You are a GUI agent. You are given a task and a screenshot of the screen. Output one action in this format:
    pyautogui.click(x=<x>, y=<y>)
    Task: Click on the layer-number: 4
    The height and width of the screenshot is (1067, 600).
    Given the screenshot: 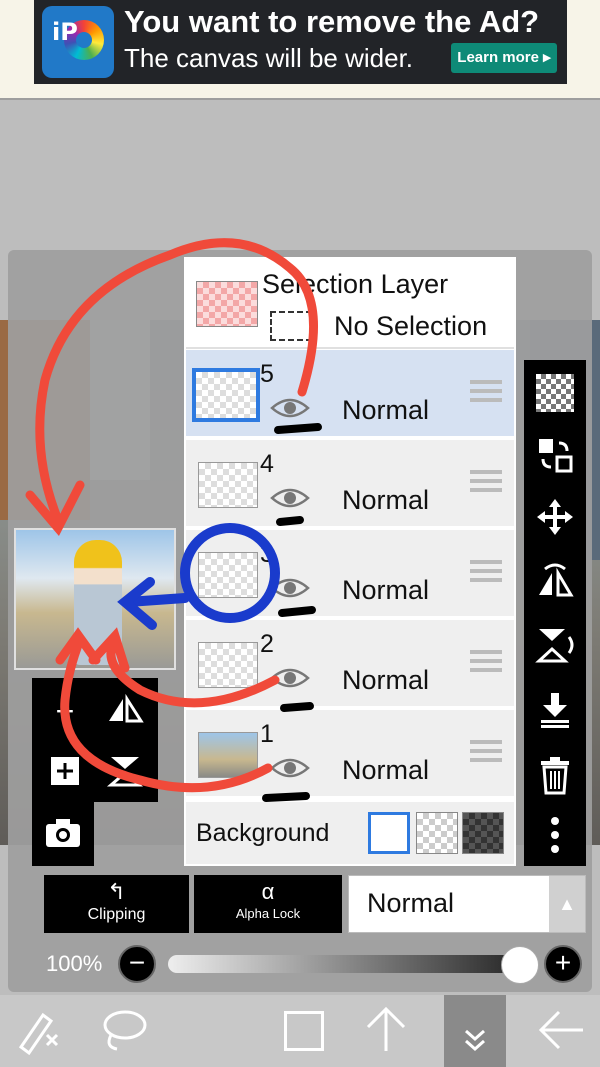 What is the action you would take?
    pyautogui.click(x=267, y=464)
    